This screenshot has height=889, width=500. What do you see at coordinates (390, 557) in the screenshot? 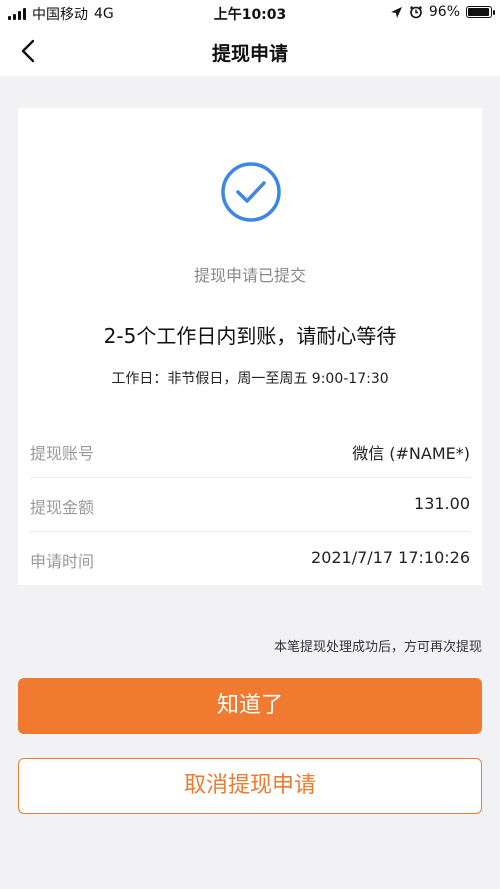
I see `detail-value: 2021/7/17 17:10:26` at bounding box center [390, 557].